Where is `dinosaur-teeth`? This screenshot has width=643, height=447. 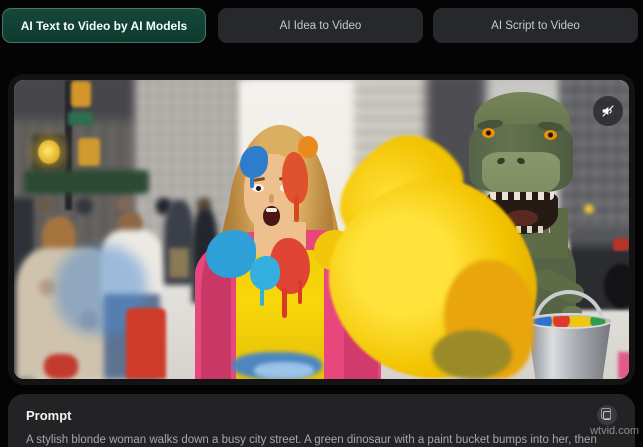 dinosaur-teeth is located at coordinates (522, 196).